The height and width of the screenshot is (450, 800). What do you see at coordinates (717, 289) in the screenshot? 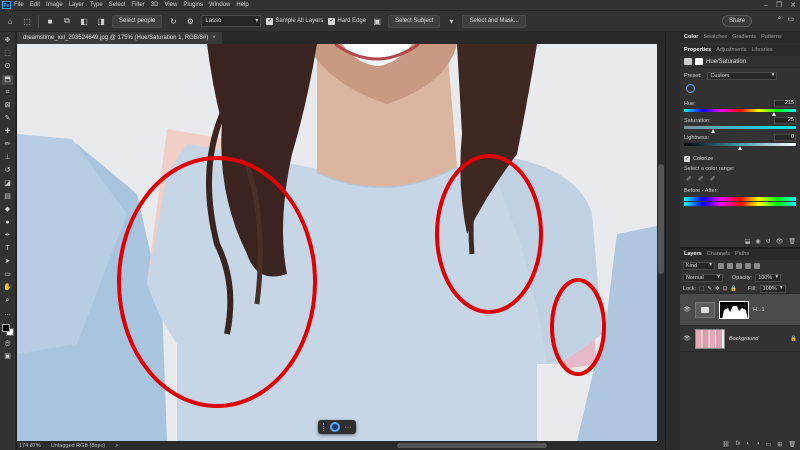
I see `lock-position-icon: ✥` at bounding box center [717, 289].